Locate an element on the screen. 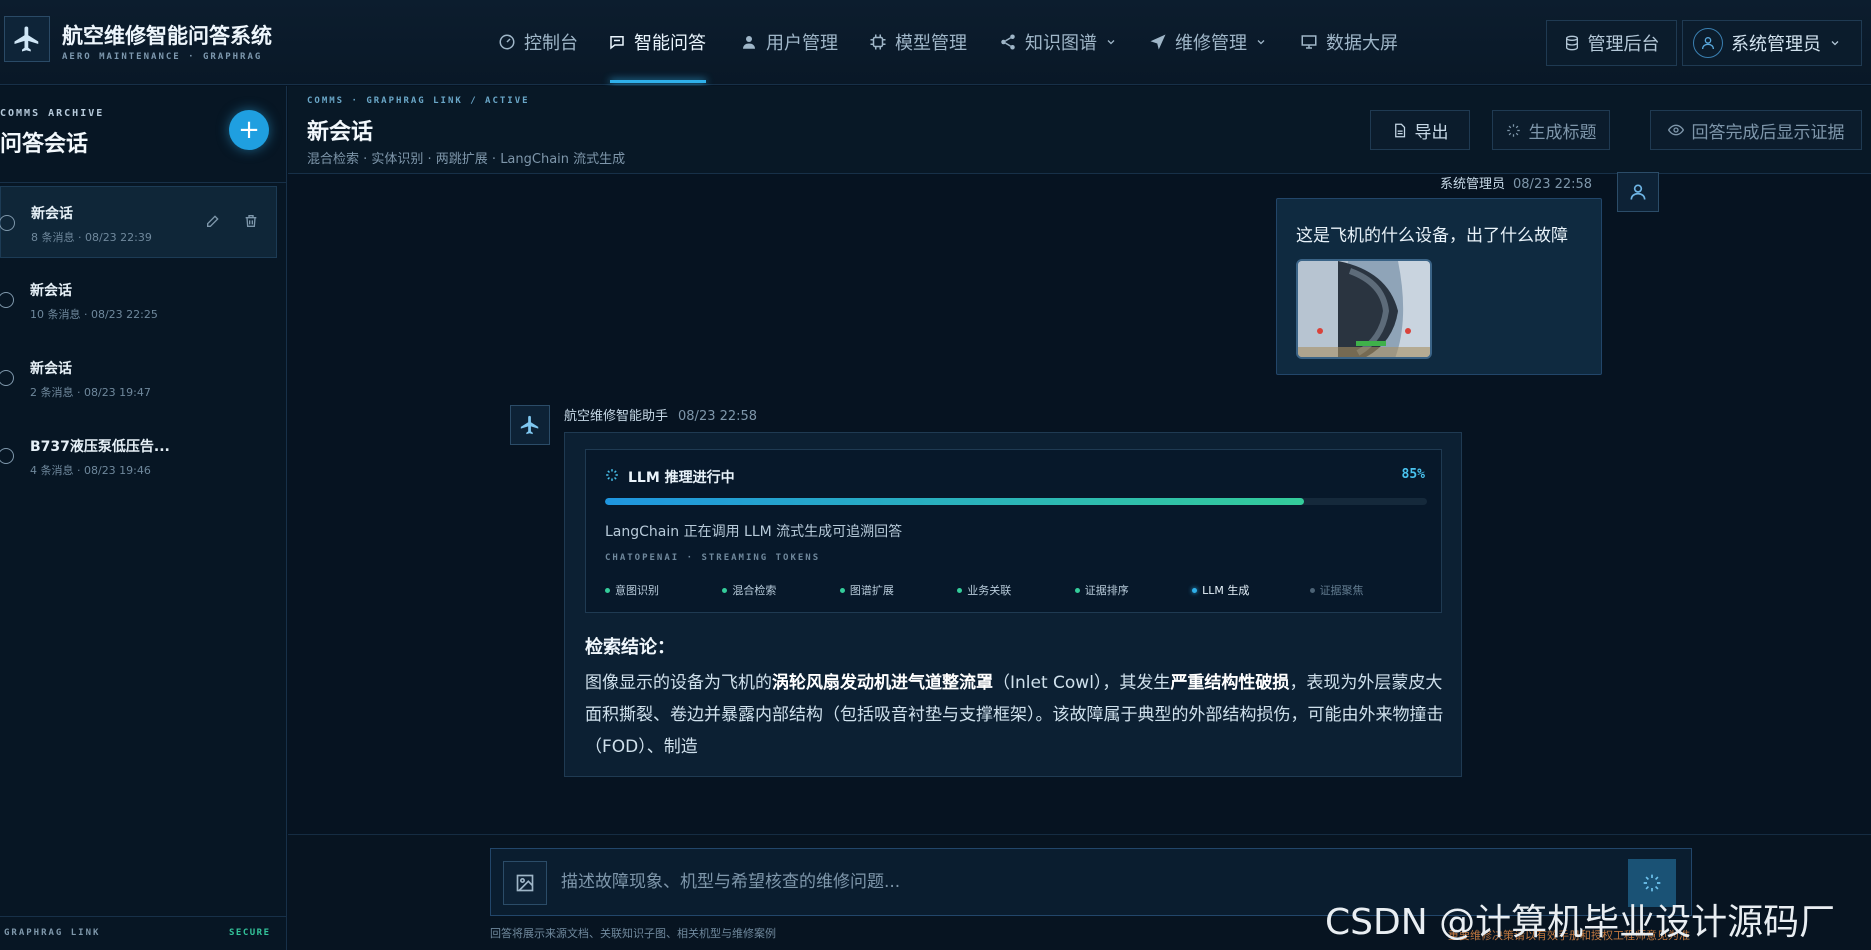  generate-title-button: 生成标题 is located at coordinates (1551, 130).